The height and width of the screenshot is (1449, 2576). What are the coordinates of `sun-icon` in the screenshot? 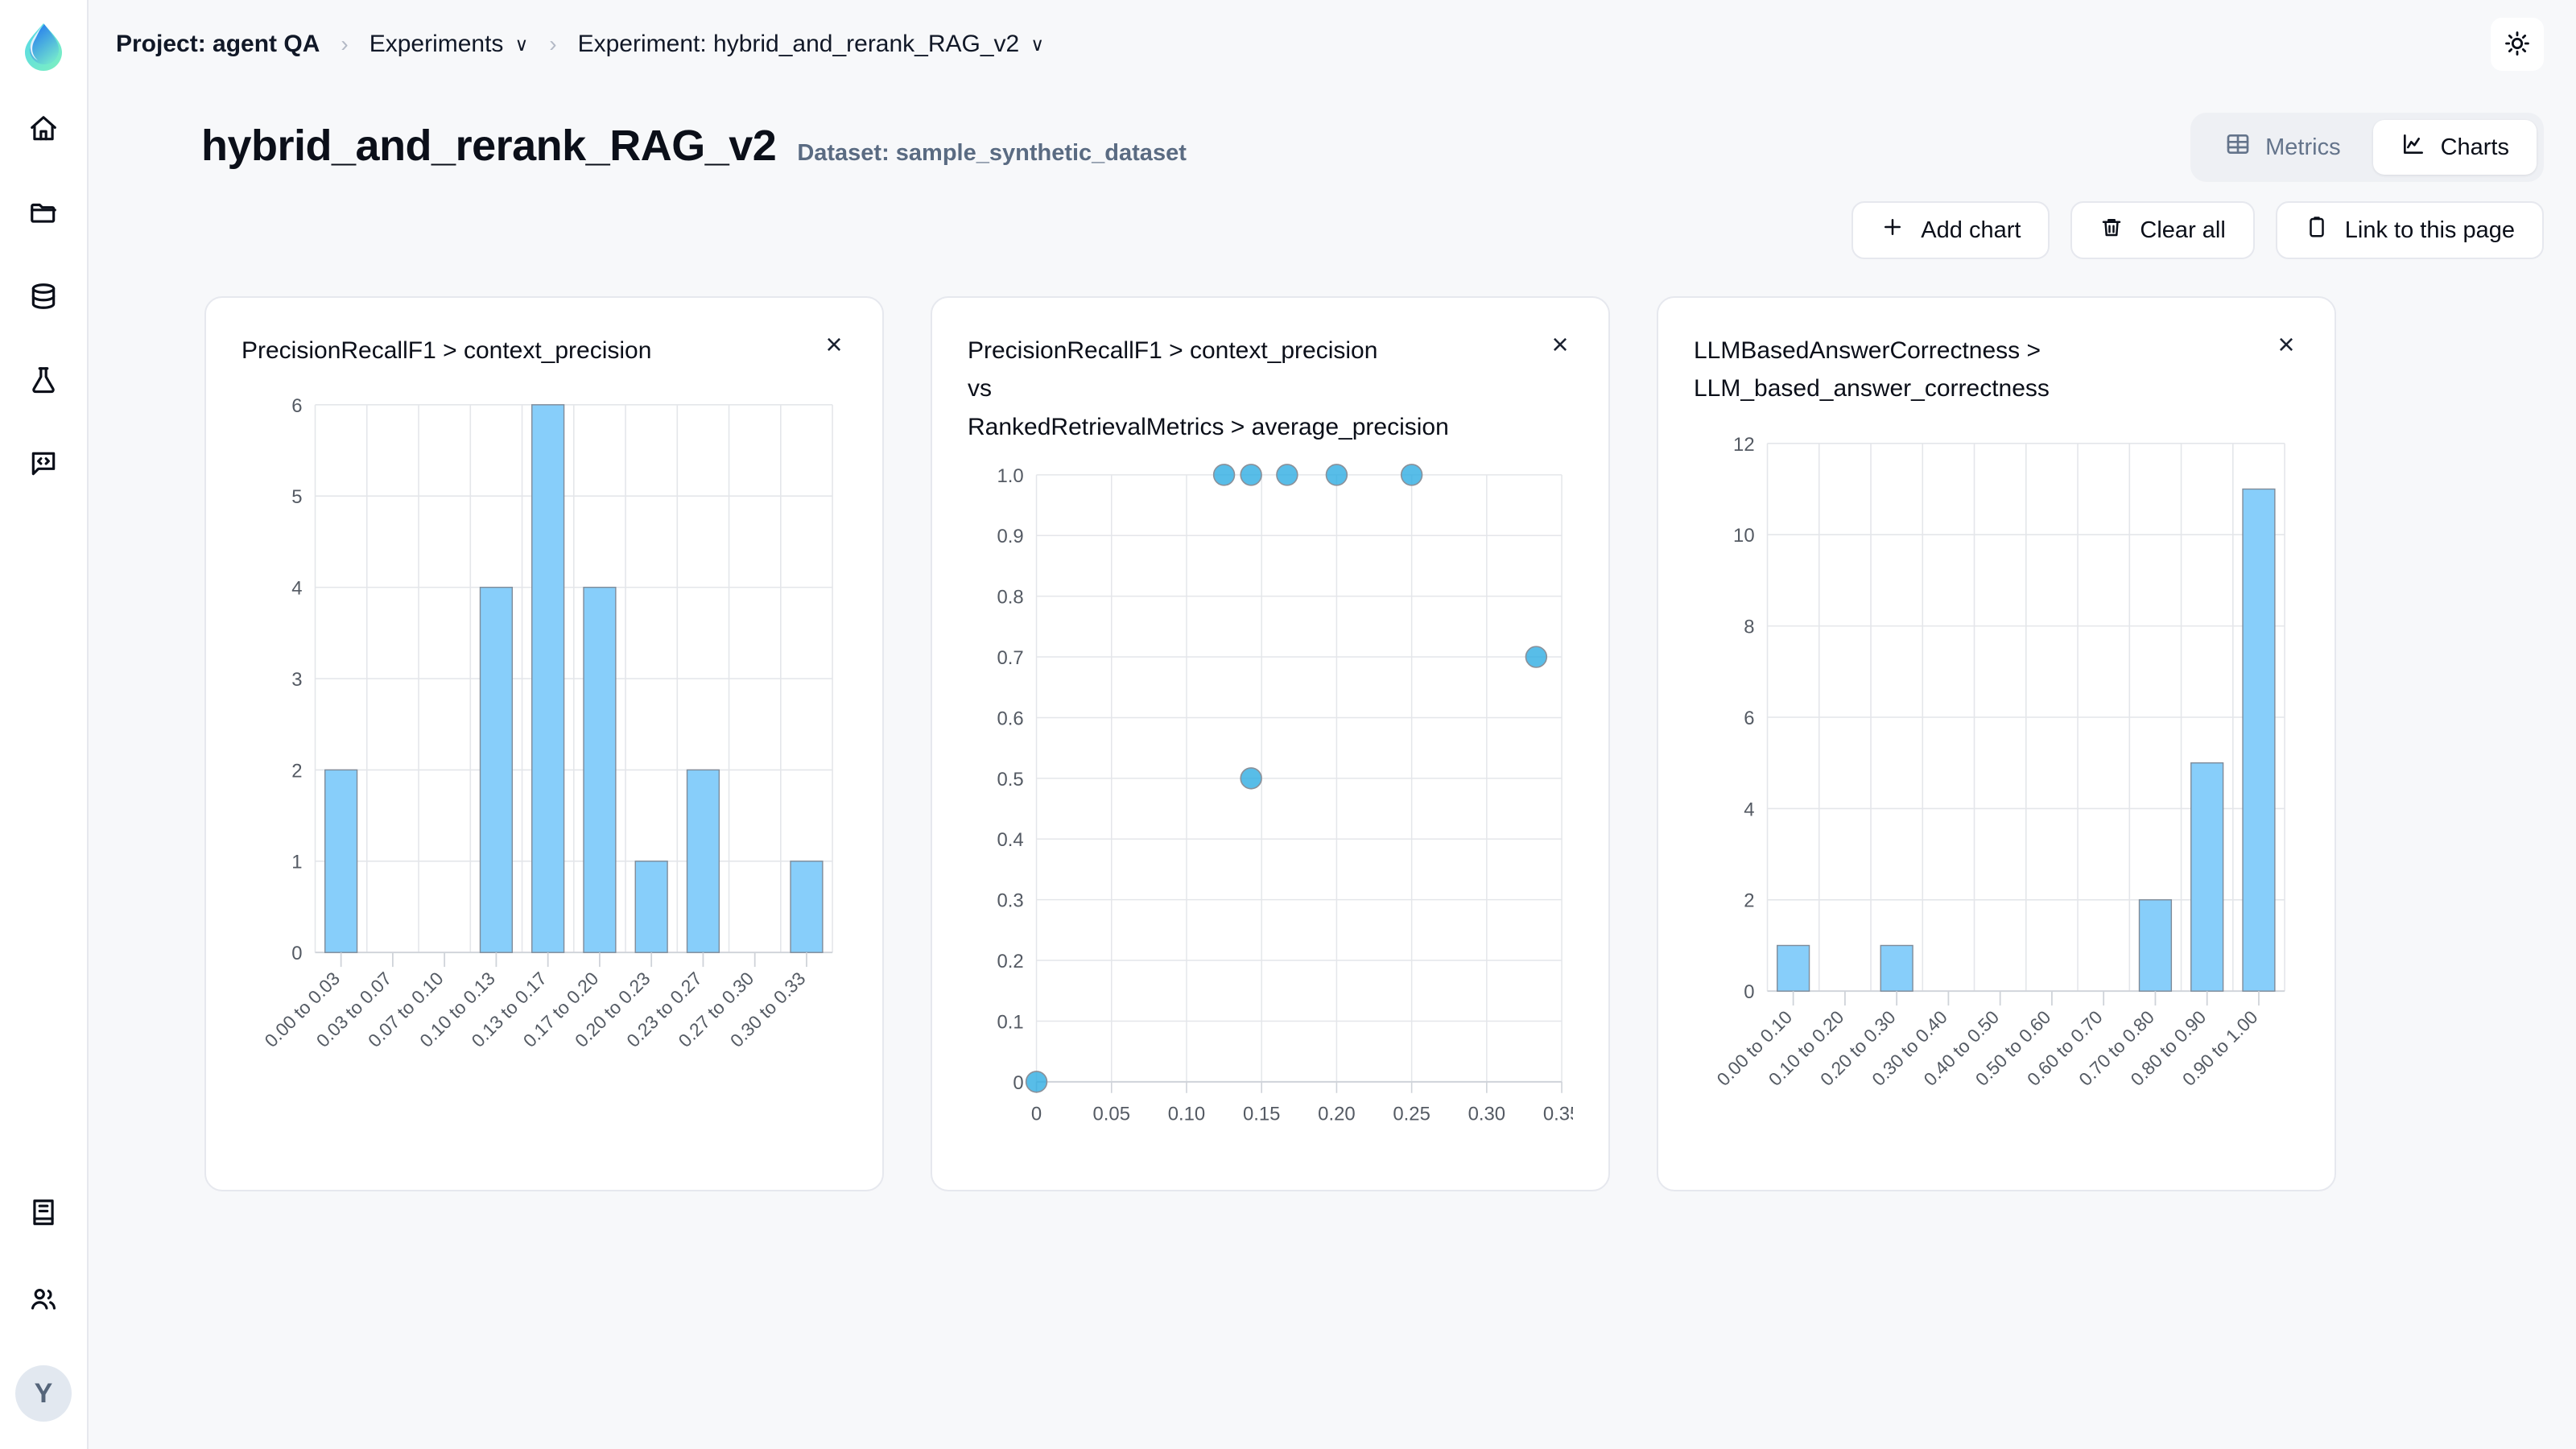 It's located at (2517, 45).